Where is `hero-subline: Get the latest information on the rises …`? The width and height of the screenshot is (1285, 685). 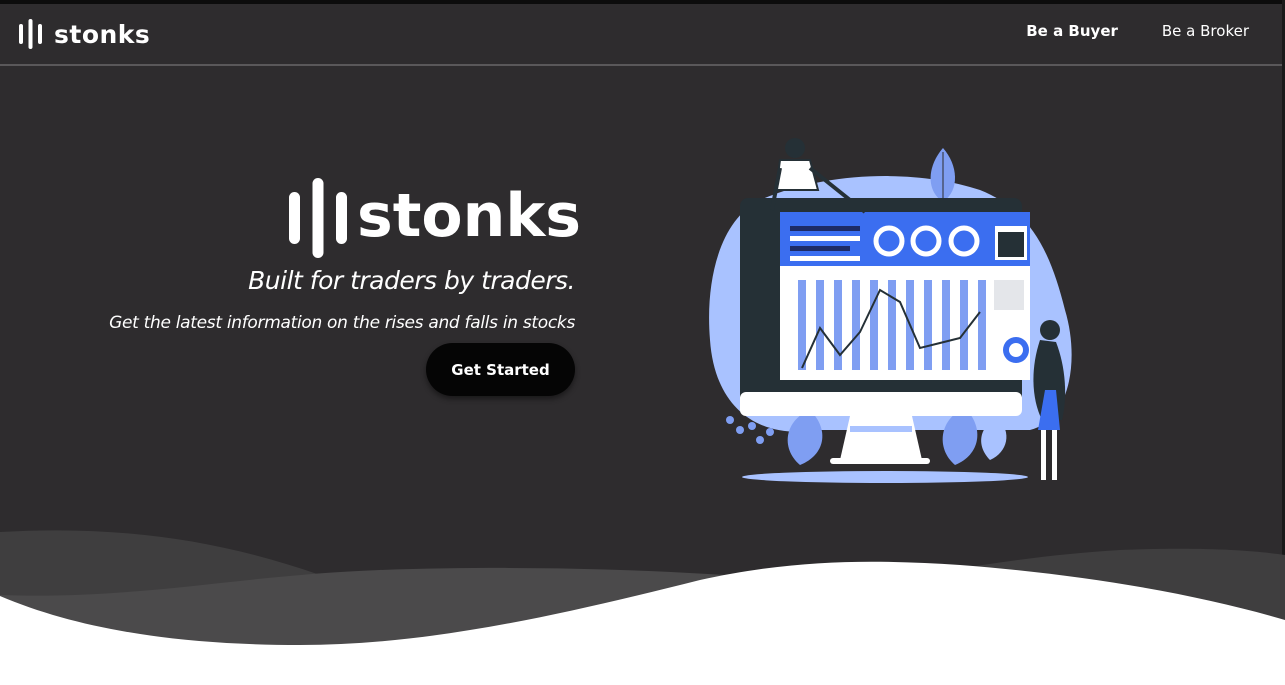 hero-subline: Get the latest information on the rises … is located at coordinates (342, 323).